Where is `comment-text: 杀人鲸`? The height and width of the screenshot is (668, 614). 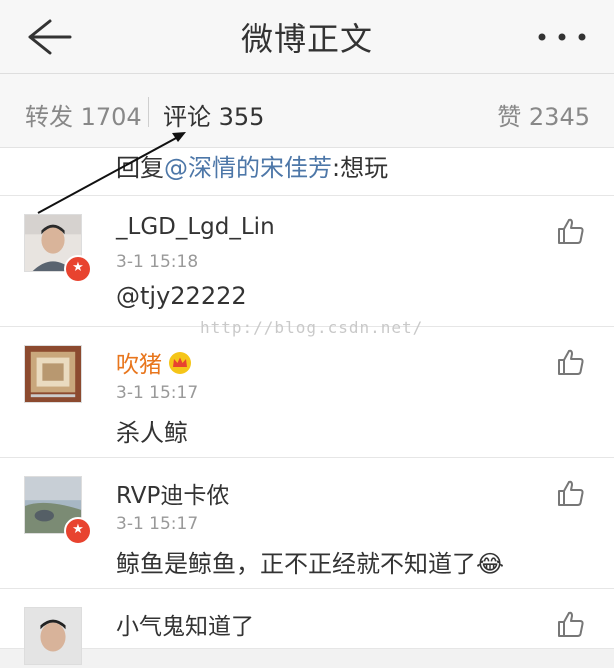 comment-text: 杀人鲸 is located at coordinates (152, 433).